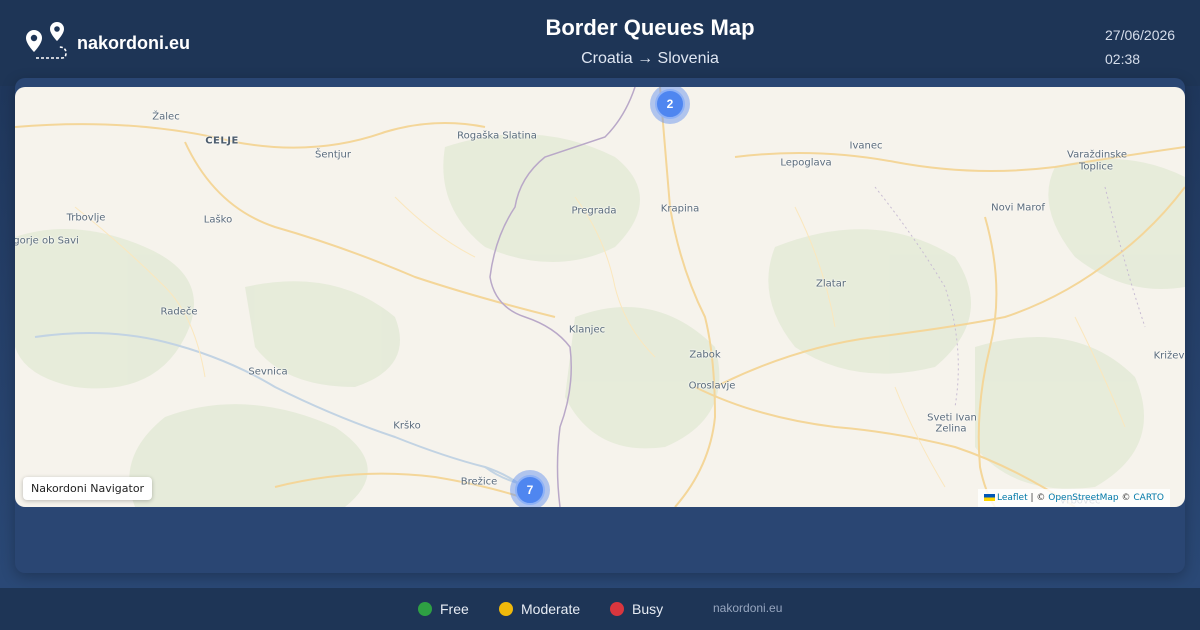 The width and height of the screenshot is (1200, 630). I want to click on place-label: Lepoglava, so click(806, 163).